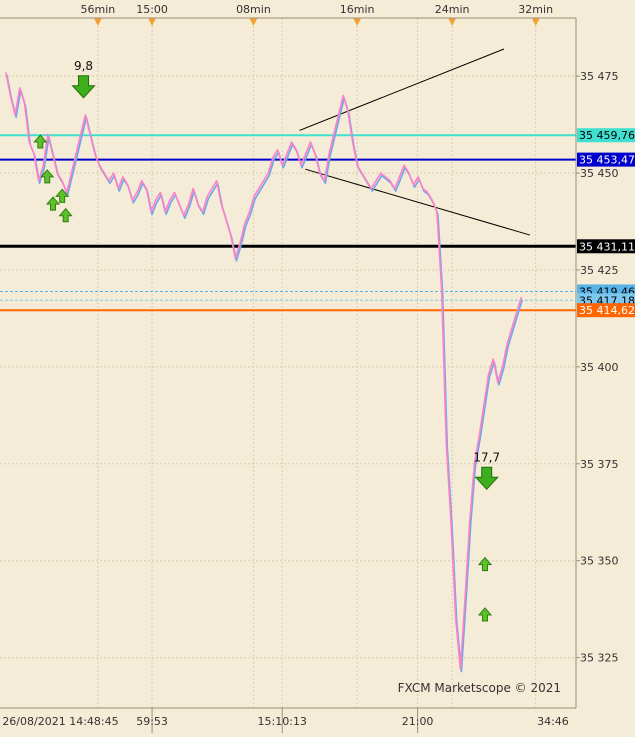 This screenshot has width=635, height=737. Describe the element at coordinates (607, 310) in the screenshot. I see `price-tag-label: 35 414,62` at that location.